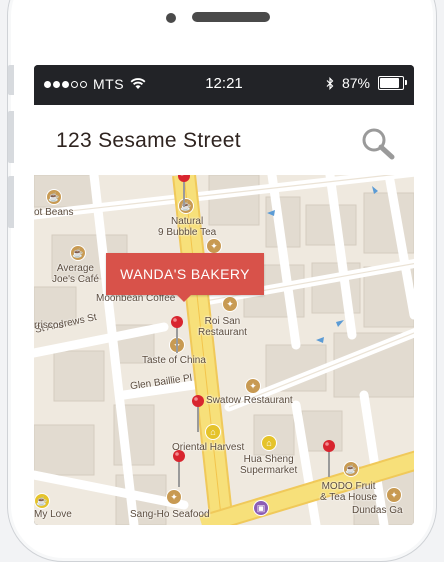 This screenshot has height=562, width=444. I want to click on place-name: 9 Bubble Tea, so click(187, 232).